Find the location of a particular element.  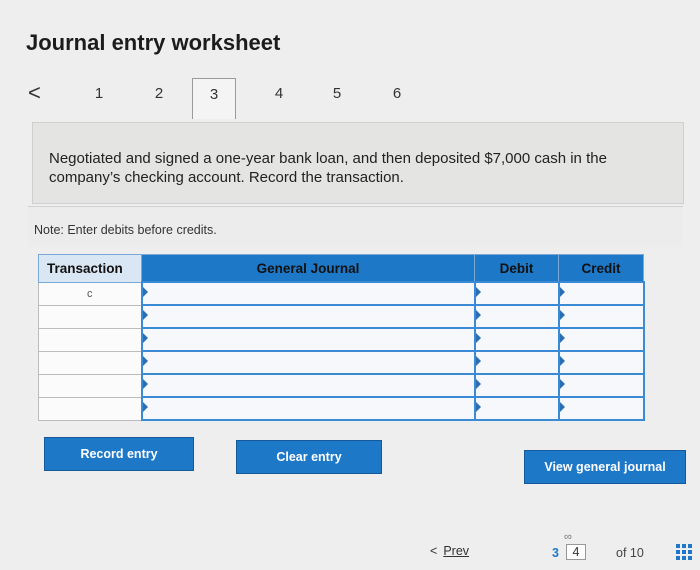

grid-icon is located at coordinates (684, 552).